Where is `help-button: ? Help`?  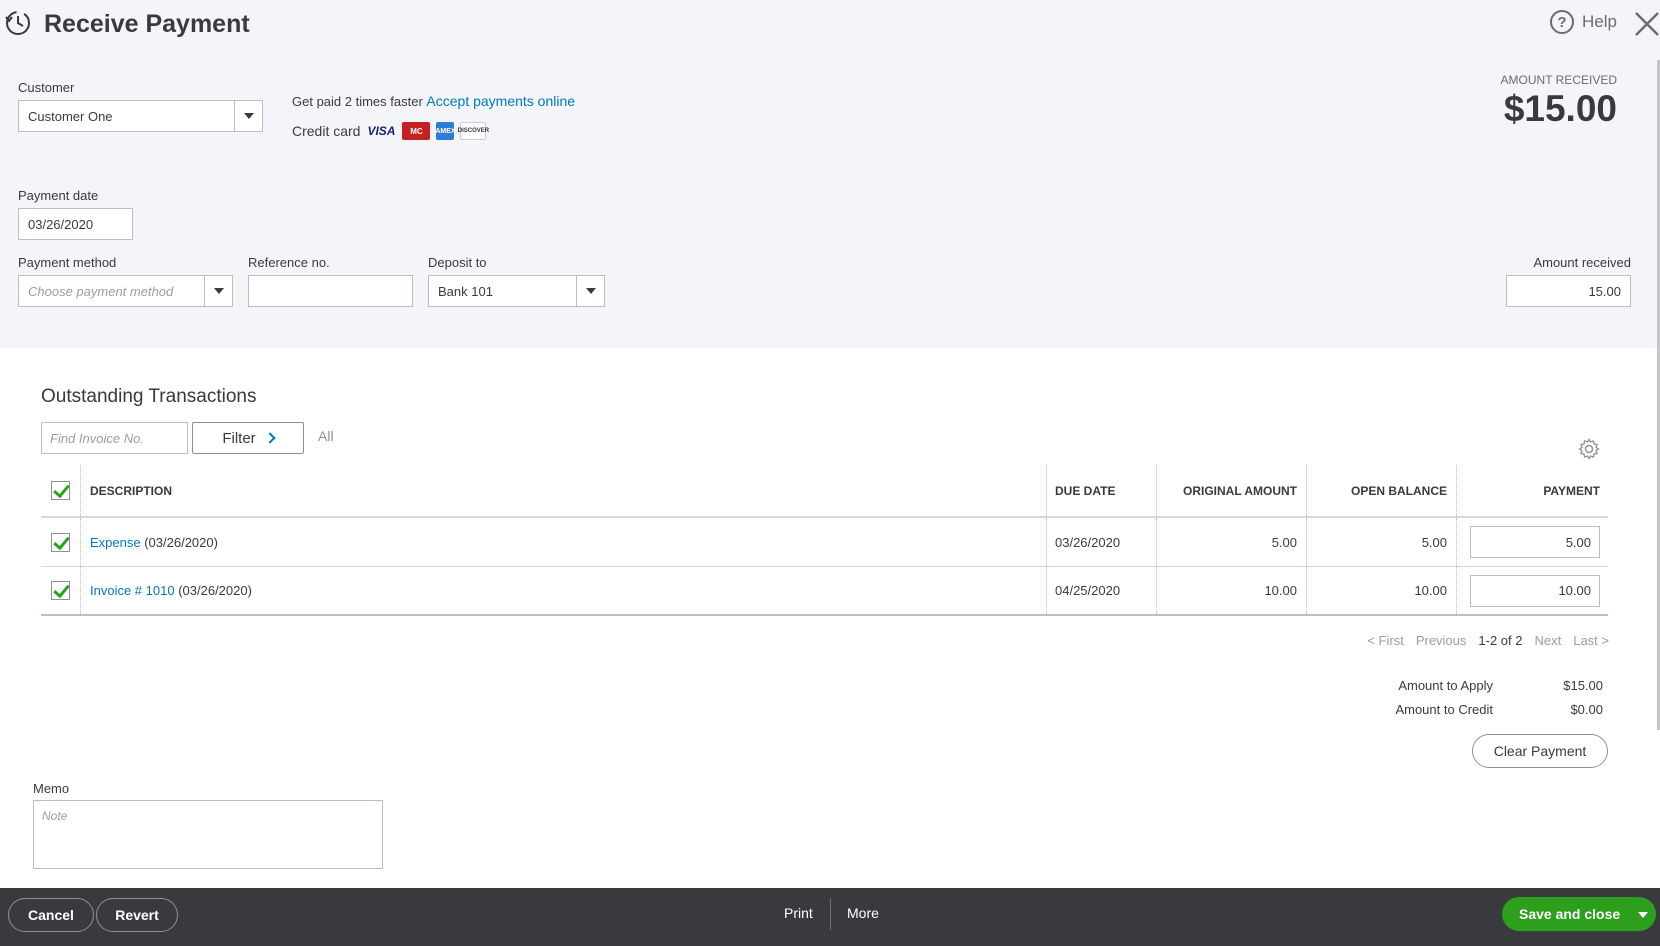 help-button: ? Help is located at coordinates (1583, 22).